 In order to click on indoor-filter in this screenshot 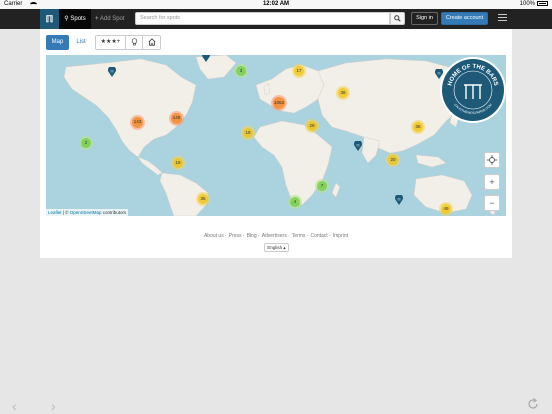, I will do `click(151, 42)`.